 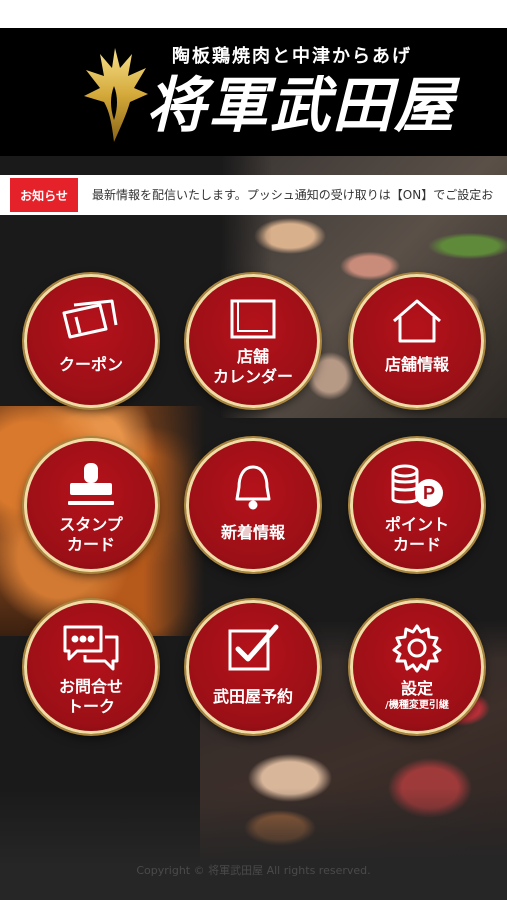 I want to click on stamp-card-button: スタンプ カード, so click(x=91, y=505).